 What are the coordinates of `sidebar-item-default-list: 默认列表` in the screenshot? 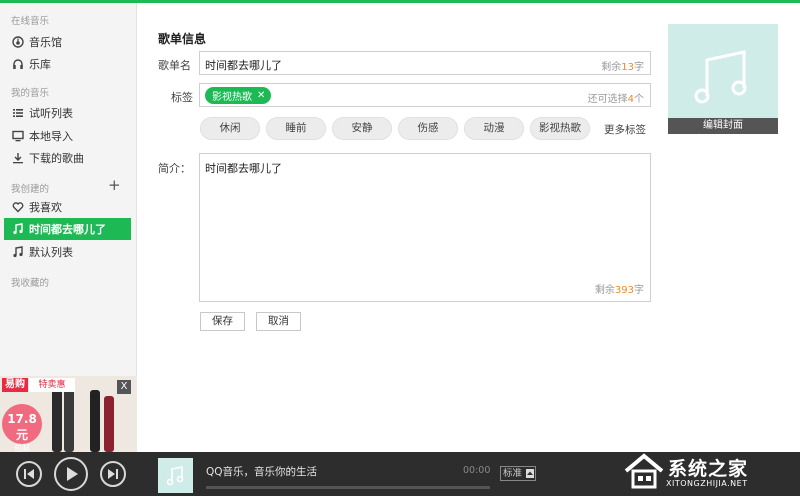 It's located at (67, 252).